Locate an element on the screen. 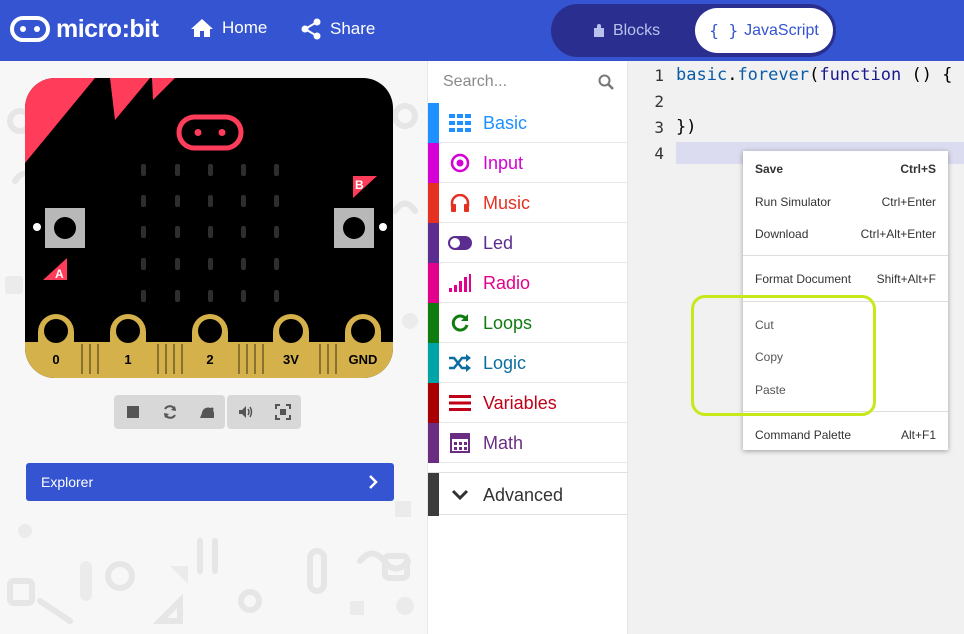  explorer-label: Explorer is located at coordinates (67, 482).